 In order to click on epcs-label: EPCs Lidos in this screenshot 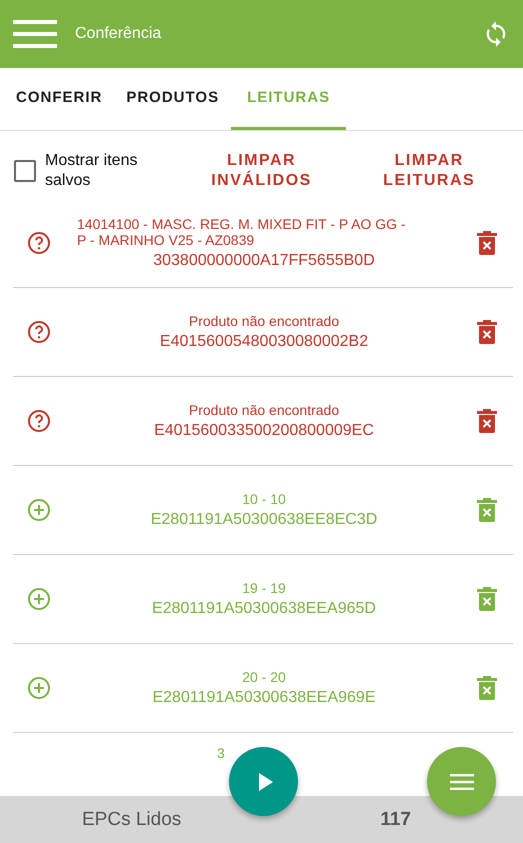, I will do `click(132, 819)`.